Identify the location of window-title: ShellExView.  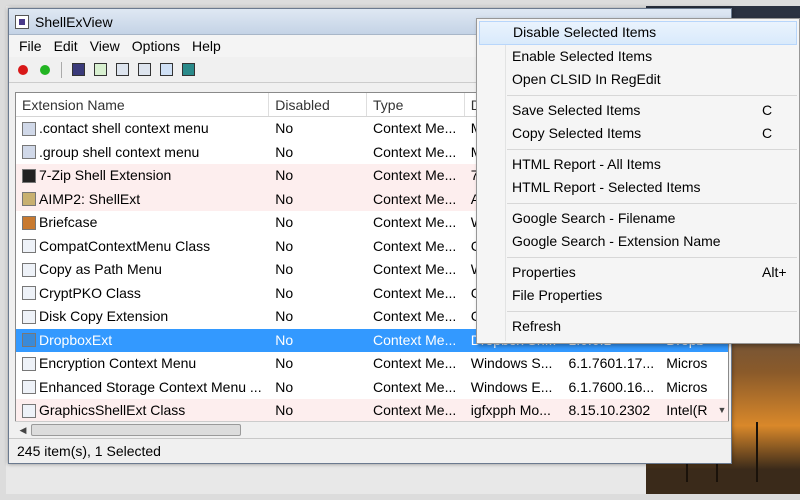
(74, 21).